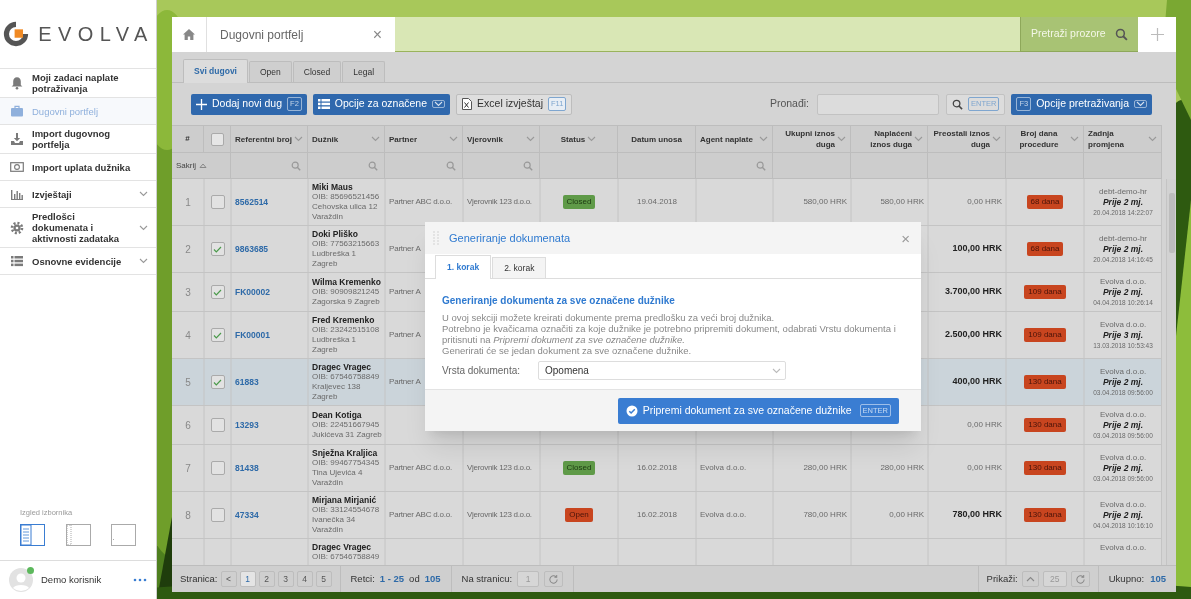 The width and height of the screenshot is (1191, 599). I want to click on row-number: 7, so click(188, 468).